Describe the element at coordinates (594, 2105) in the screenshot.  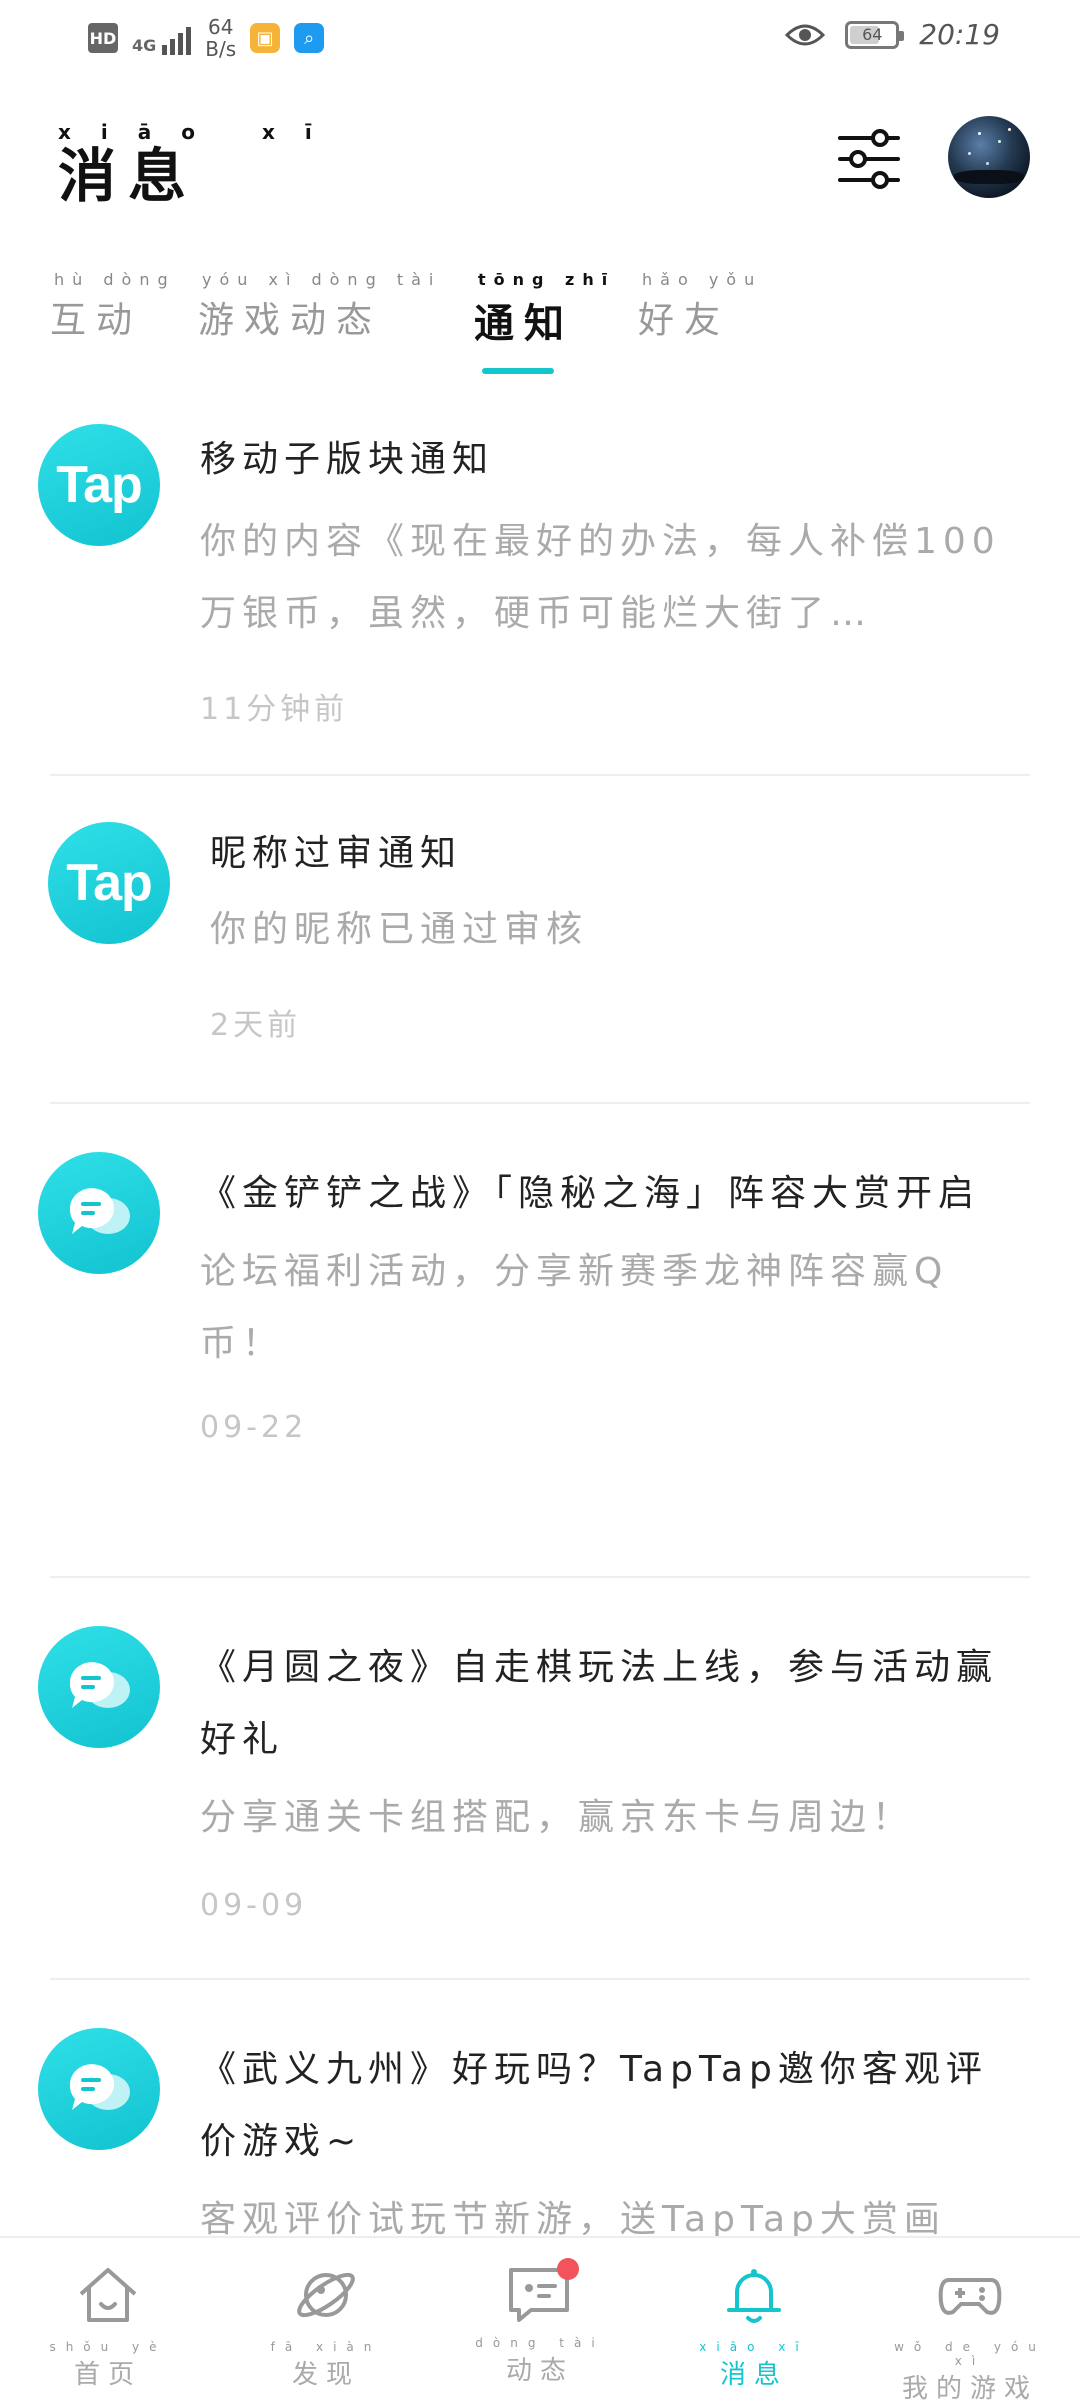
I see `notification-title: 《武义九州》好玩吗？TapTap邀你客观评价游戏~` at that location.